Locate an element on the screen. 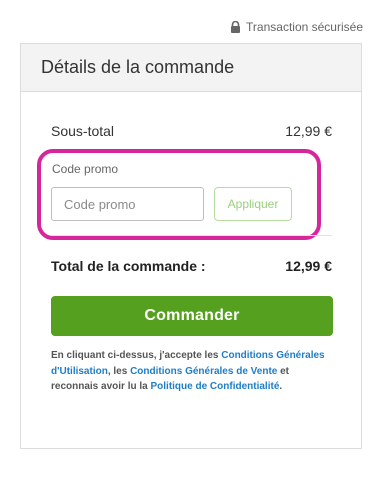 The width and height of the screenshot is (382, 478). legal-text-4: . is located at coordinates (281, 386).